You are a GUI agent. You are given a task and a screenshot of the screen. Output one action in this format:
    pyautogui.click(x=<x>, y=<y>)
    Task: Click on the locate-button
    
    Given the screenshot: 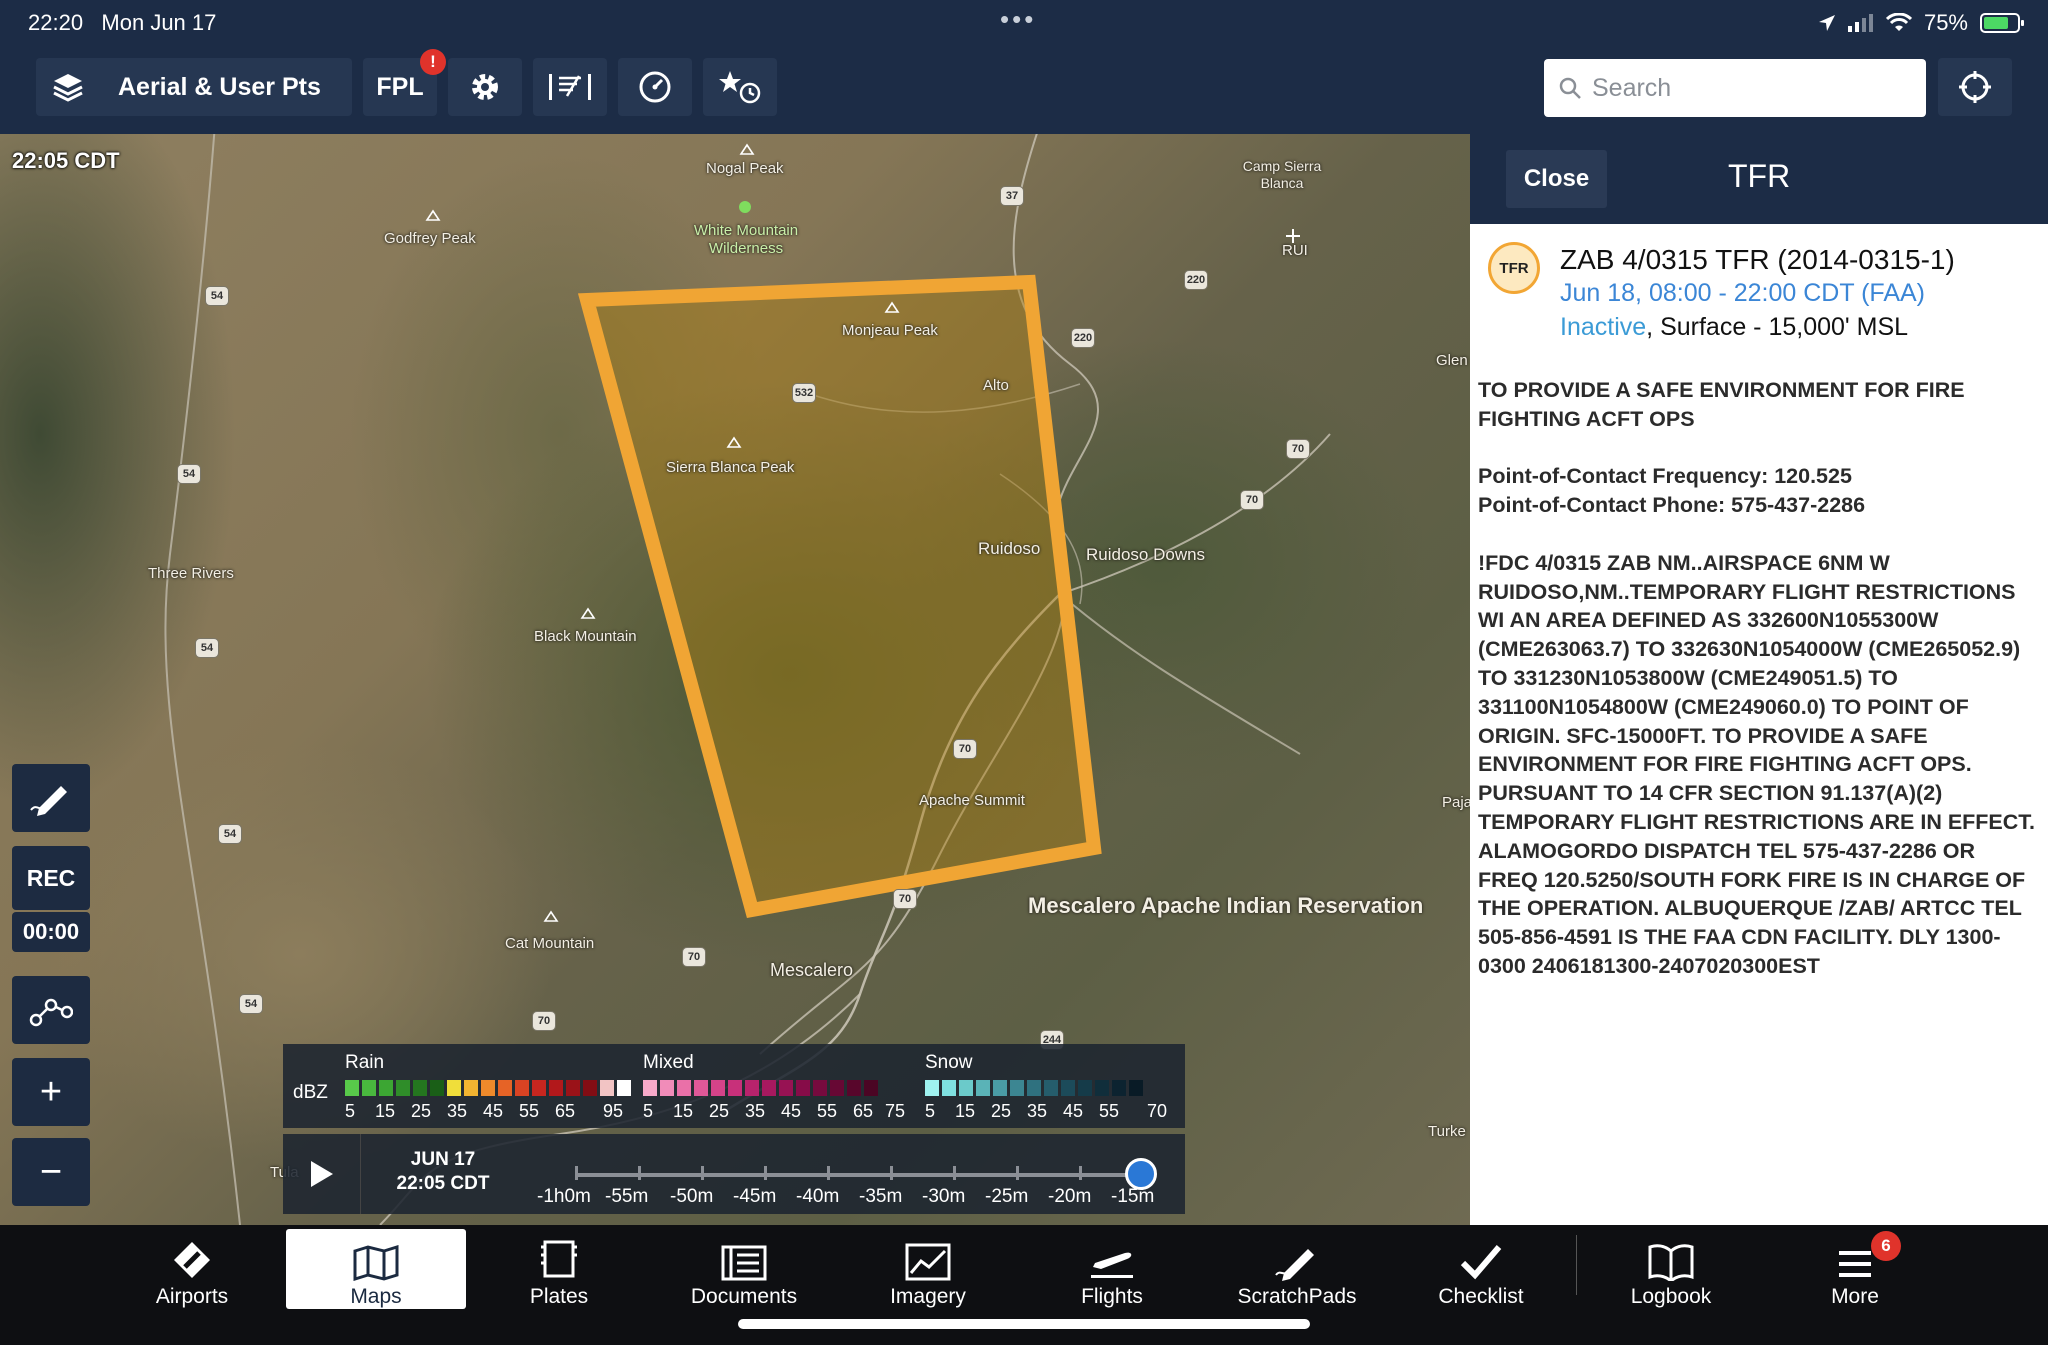 What is the action you would take?
    pyautogui.click(x=1975, y=87)
    